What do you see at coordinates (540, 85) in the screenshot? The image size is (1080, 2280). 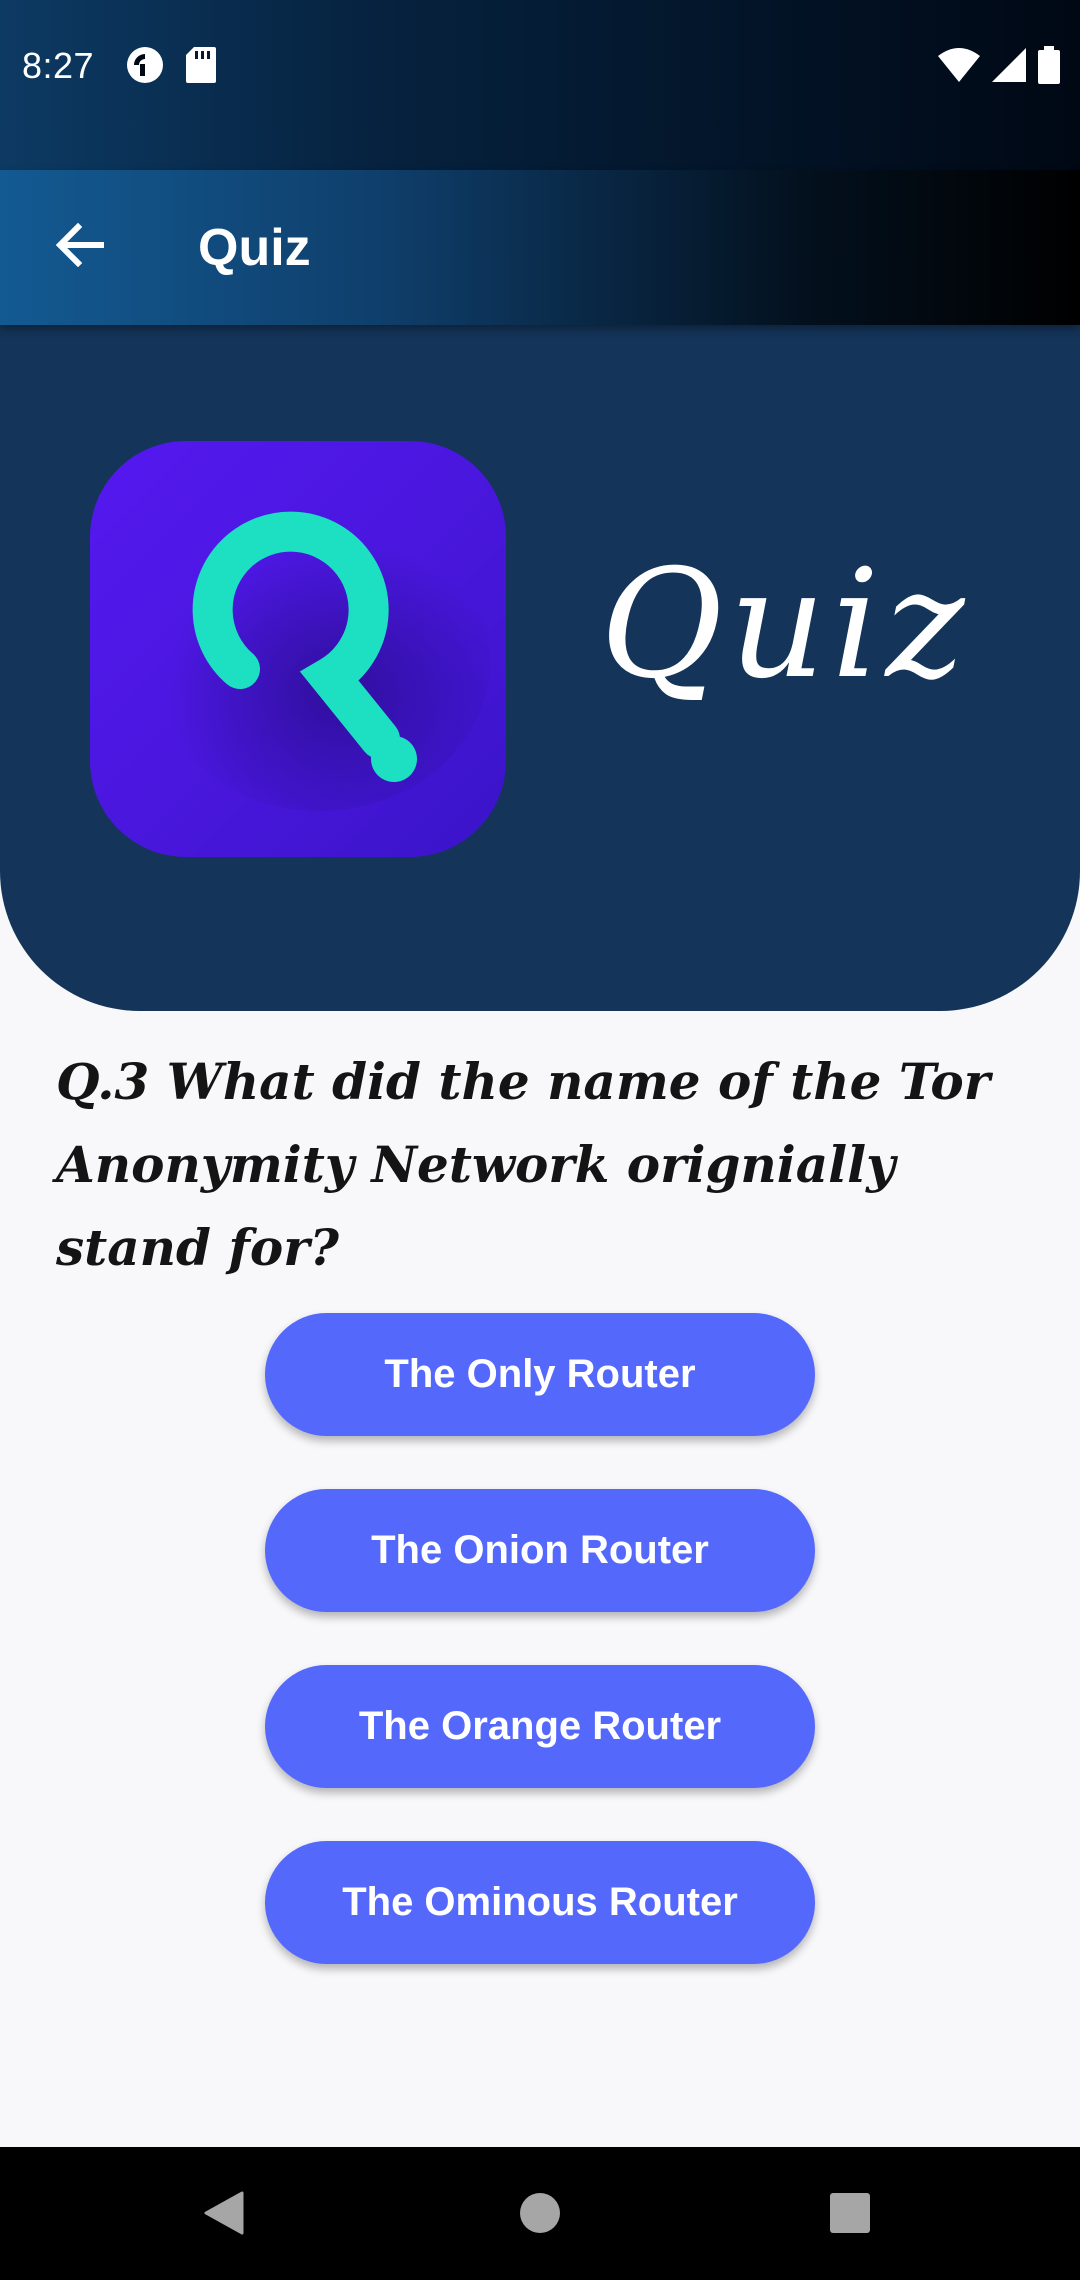 I see `status-bar: 8:27` at bounding box center [540, 85].